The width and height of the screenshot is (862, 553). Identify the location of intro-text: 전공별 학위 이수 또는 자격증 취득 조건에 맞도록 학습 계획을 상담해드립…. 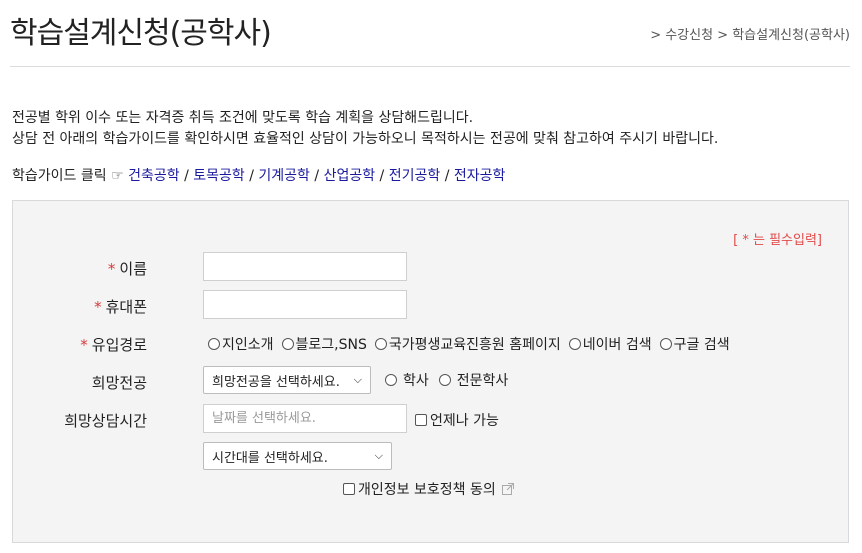
(365, 129).